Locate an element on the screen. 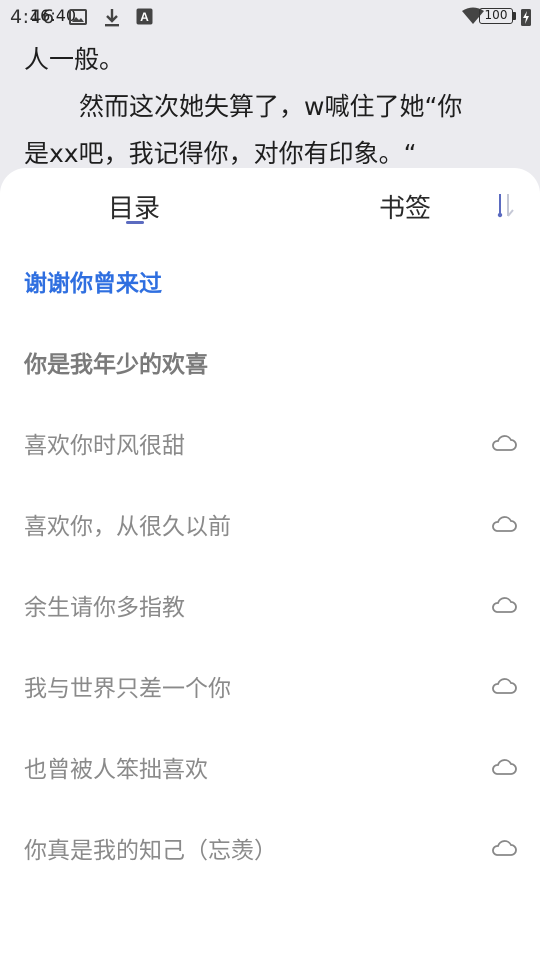 The height and width of the screenshot is (960, 540). chapter-title: 你是我年少的欢喜 is located at coordinates (116, 365).